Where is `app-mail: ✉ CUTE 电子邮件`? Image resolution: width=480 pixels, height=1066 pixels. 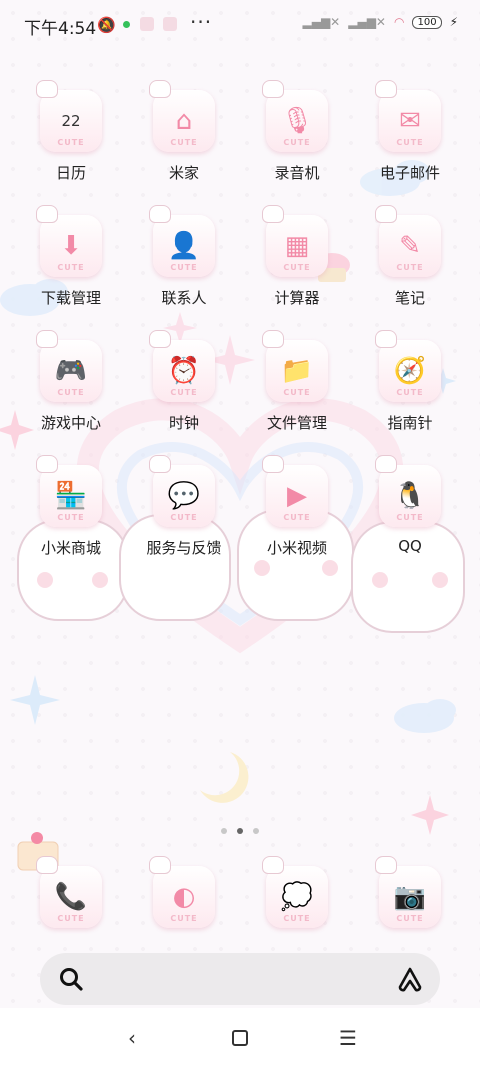 app-mail: ✉ CUTE 电子邮件 is located at coordinates (410, 141).